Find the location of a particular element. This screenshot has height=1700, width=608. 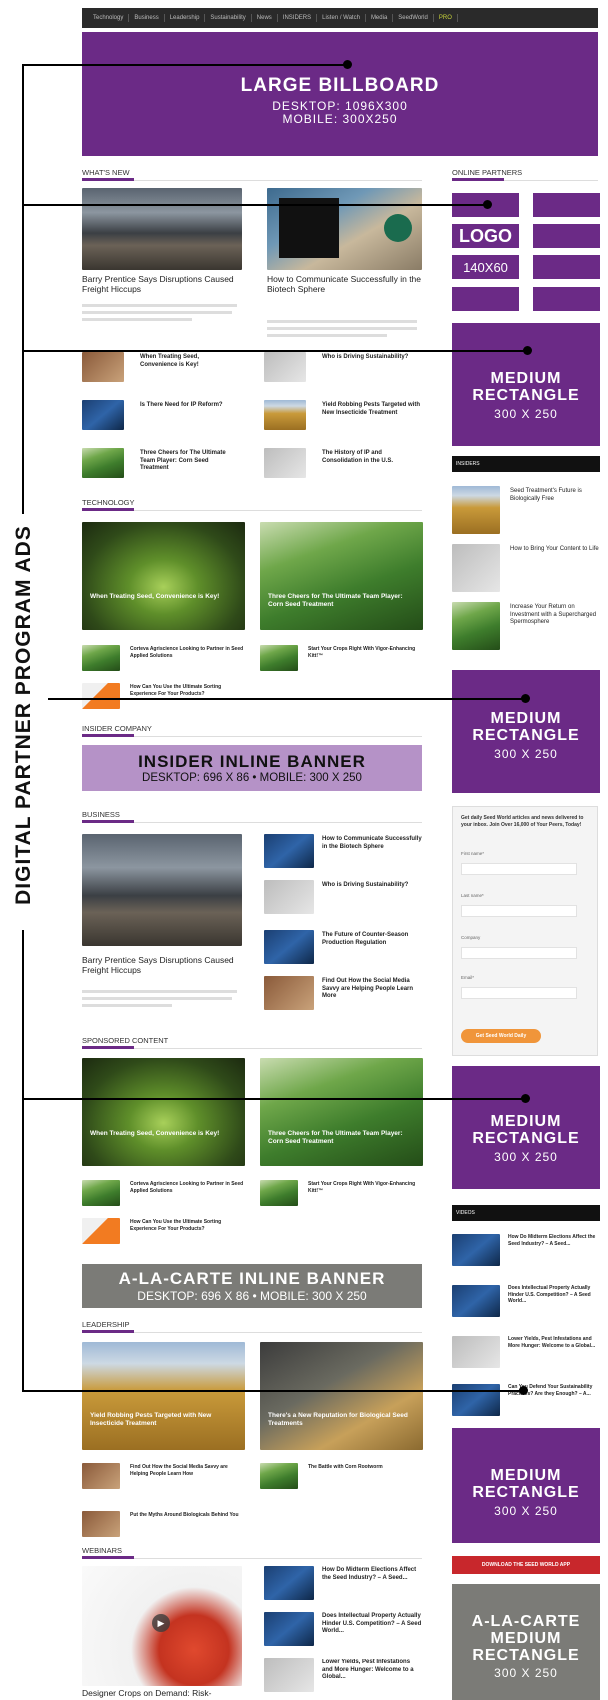

last-name-field is located at coordinates (519, 911).